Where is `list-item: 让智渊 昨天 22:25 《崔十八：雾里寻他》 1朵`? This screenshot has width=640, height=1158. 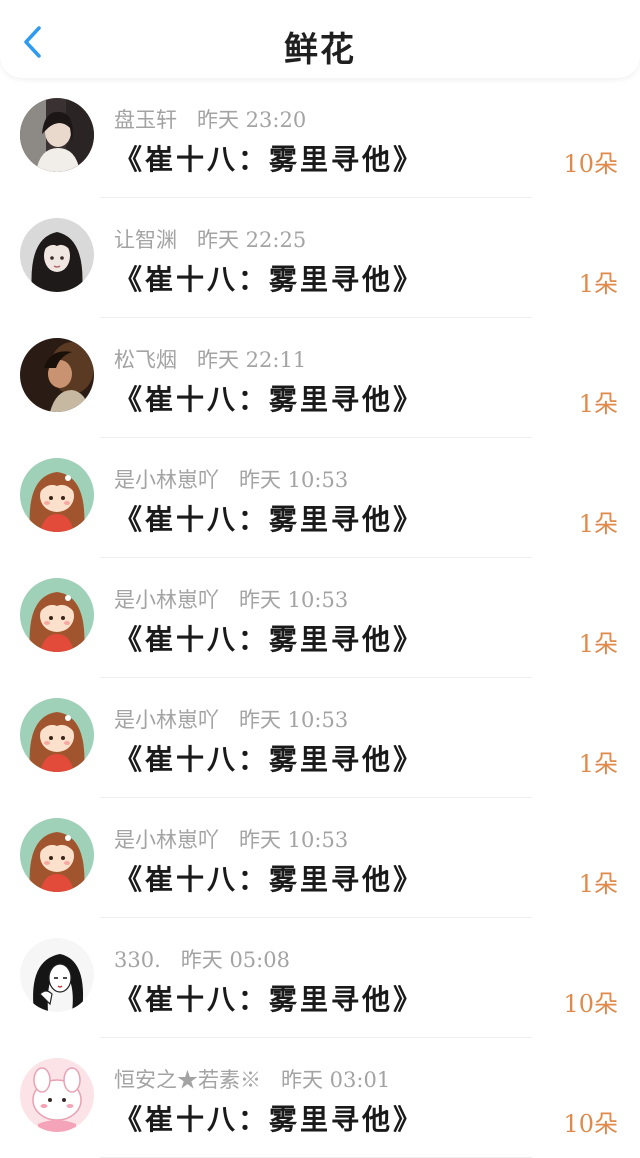 list-item: 让智渊 昨天 22:25 《崔十八：雾里寻他》 1朵 is located at coordinates (320, 258).